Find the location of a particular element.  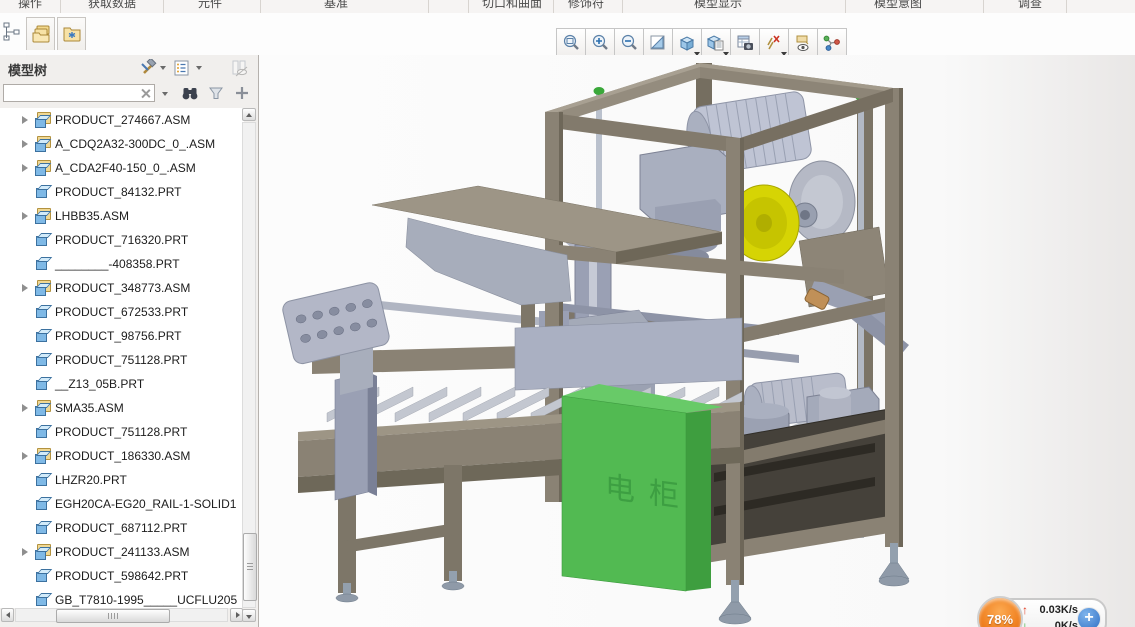

tree-columns-button is located at coordinates (240, 68).